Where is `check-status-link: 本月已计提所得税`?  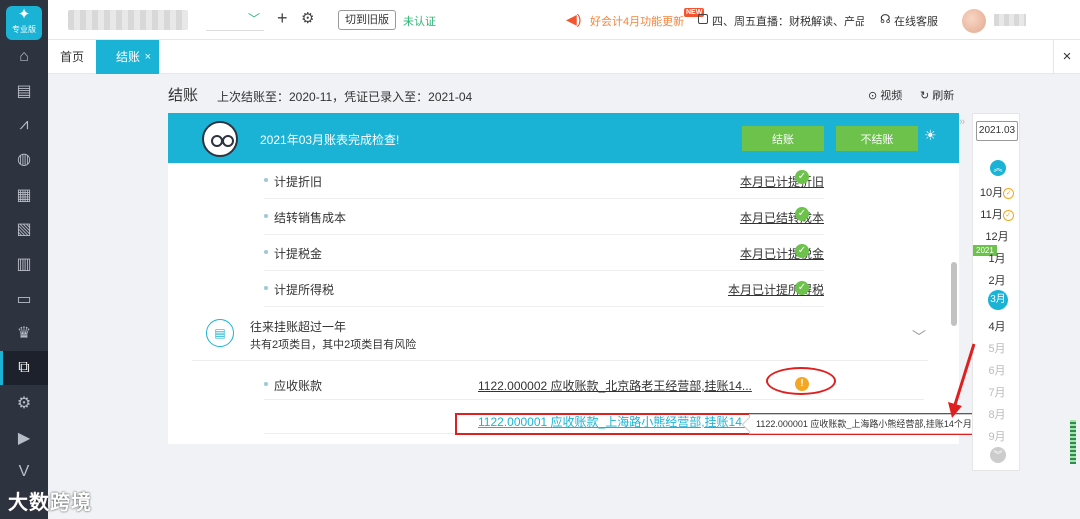 check-status-link: 本月已计提所得税 is located at coordinates (776, 289).